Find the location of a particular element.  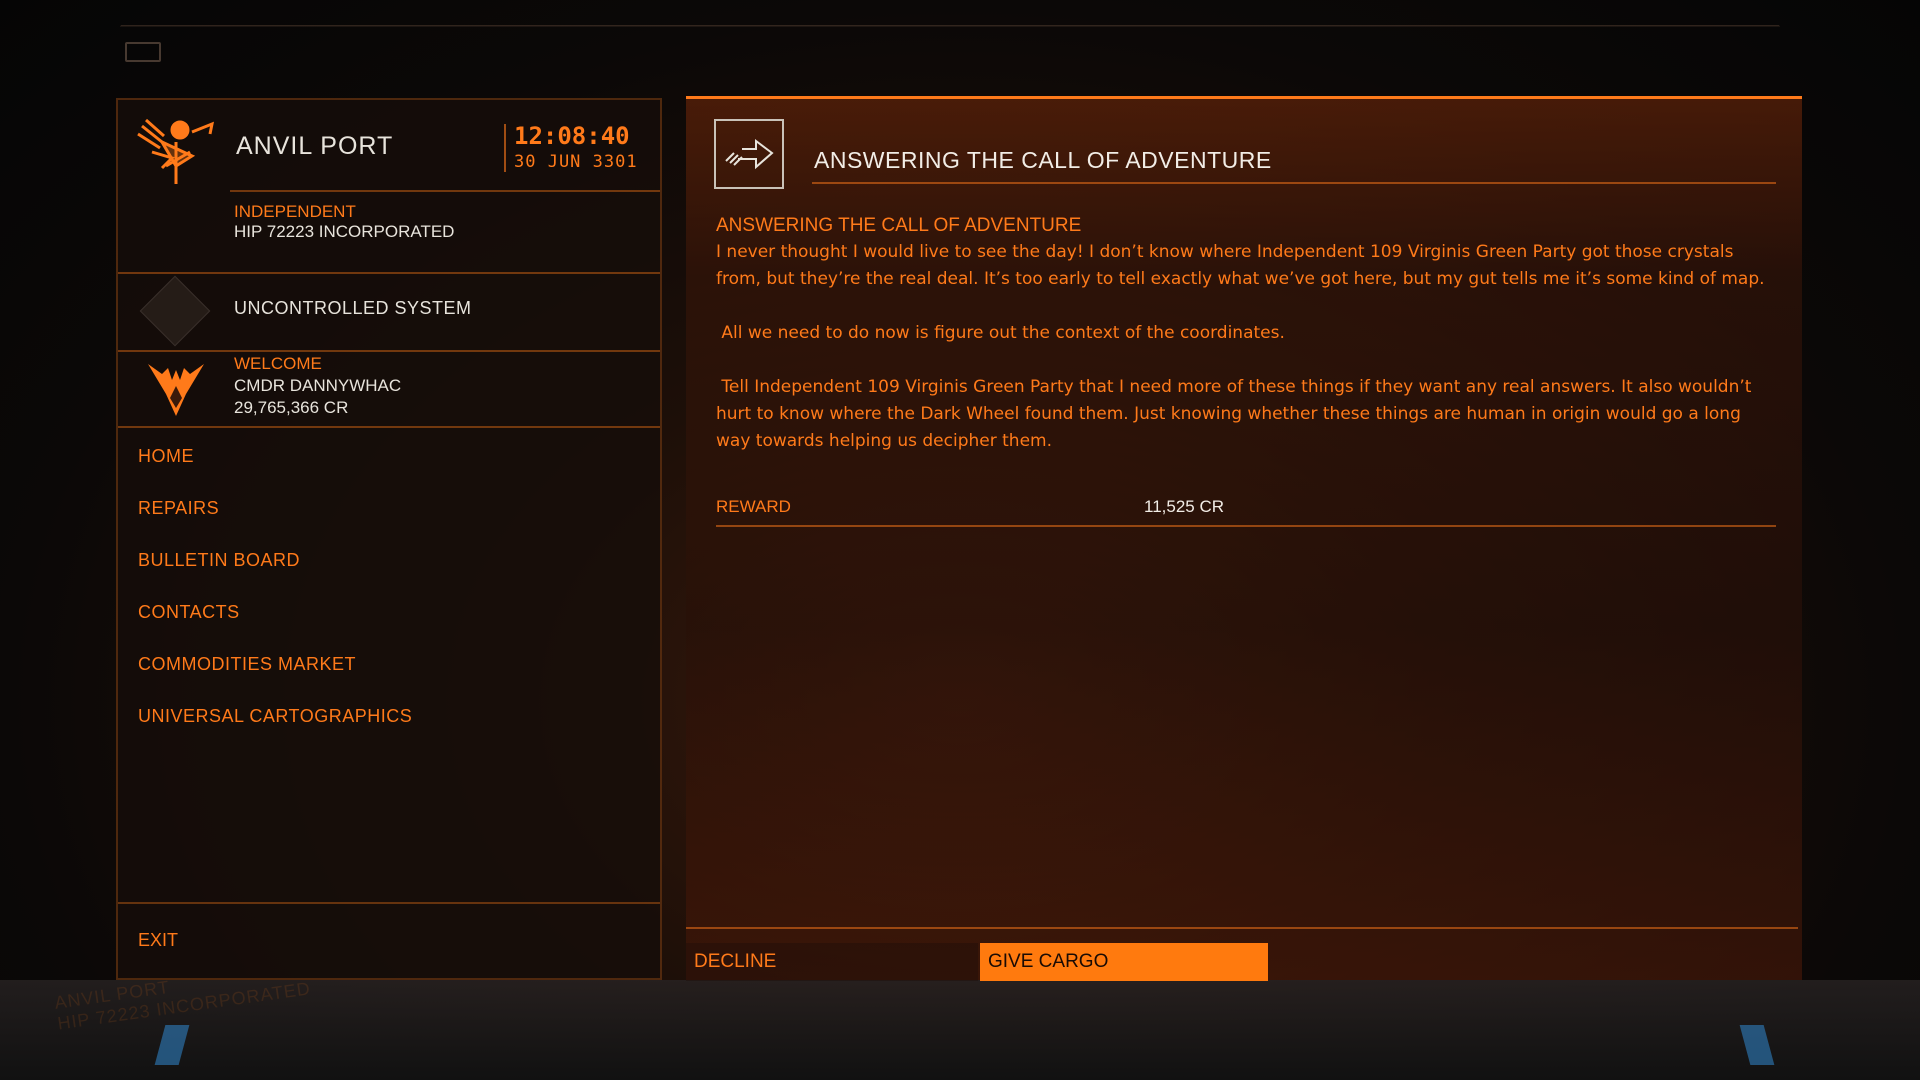

give-cargo-button: GIVE CARGO is located at coordinates (1124, 962).